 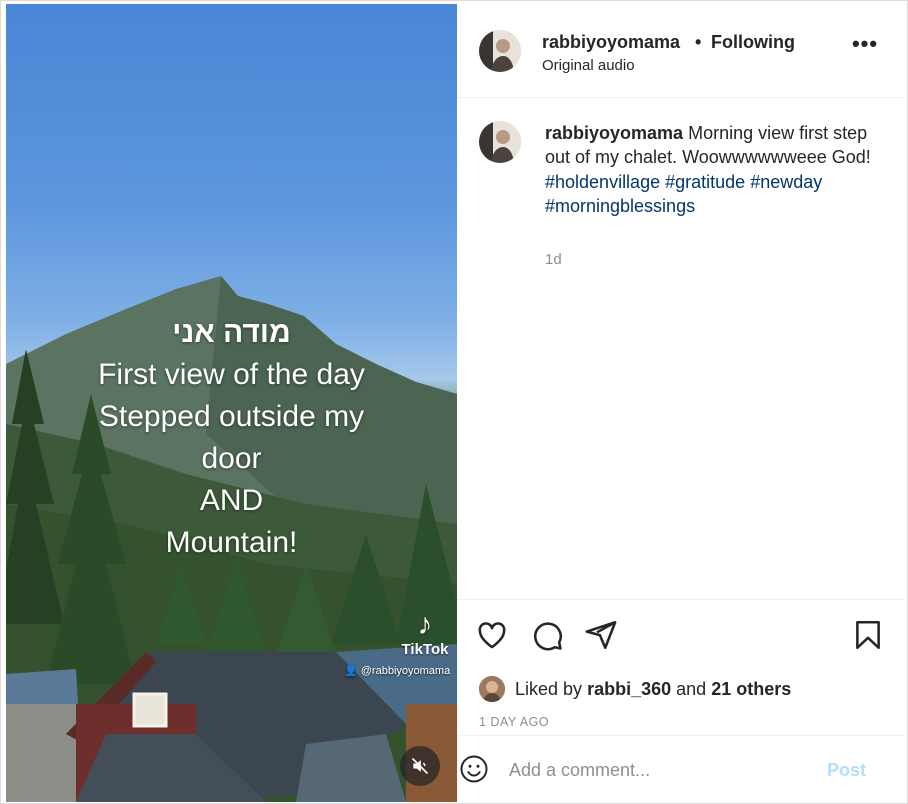 I want to click on tiktok-watermark: ♪ TikTok, so click(x=425, y=633).